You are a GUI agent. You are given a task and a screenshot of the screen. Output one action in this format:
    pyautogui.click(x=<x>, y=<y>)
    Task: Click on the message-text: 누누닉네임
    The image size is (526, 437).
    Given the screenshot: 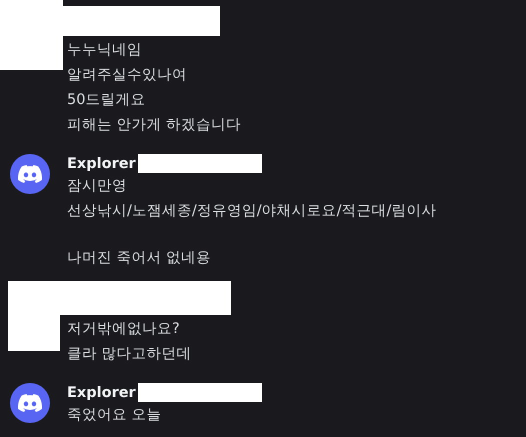 What is the action you would take?
    pyautogui.click(x=105, y=50)
    